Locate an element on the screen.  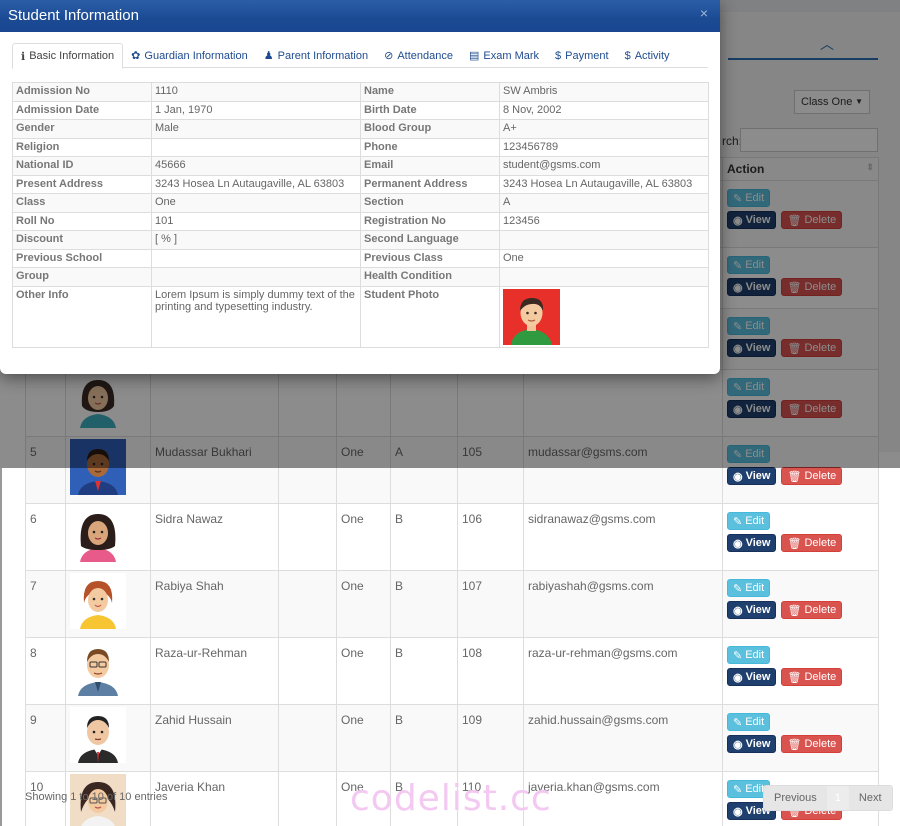
info-label: Permanent Address is located at coordinates (430, 184).